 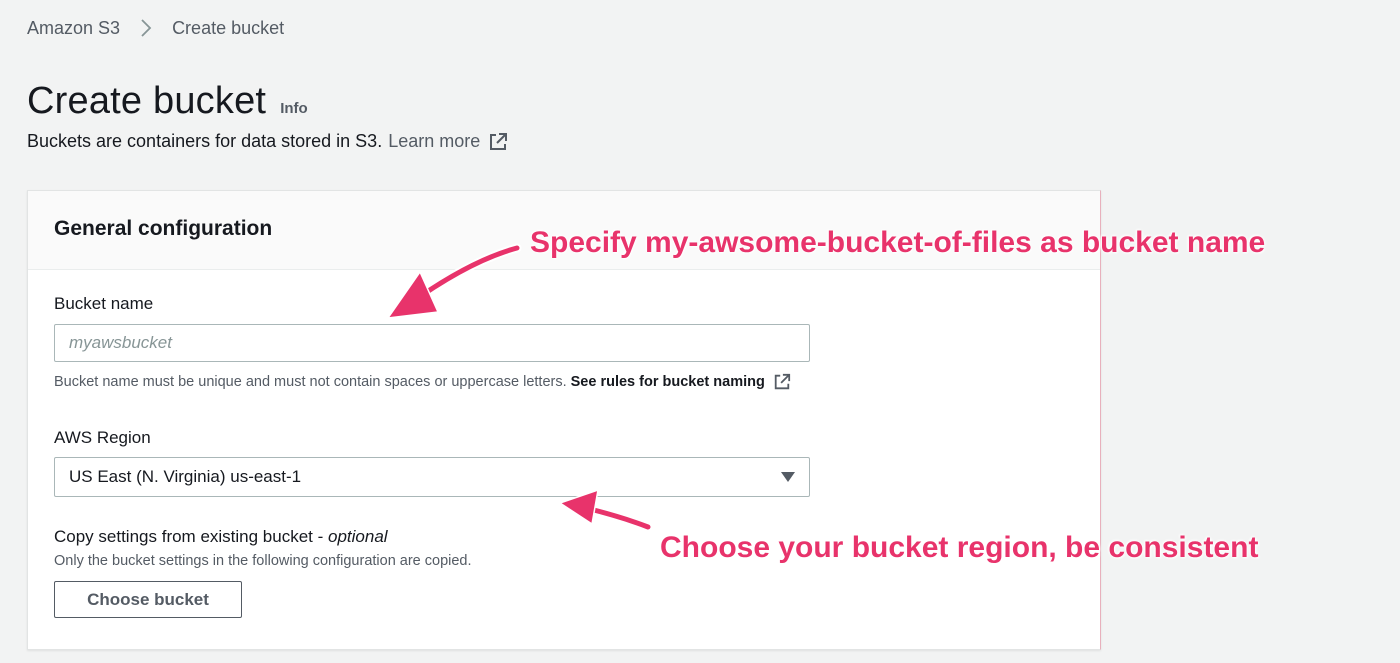 I want to click on caret-down-icon, so click(x=788, y=477).